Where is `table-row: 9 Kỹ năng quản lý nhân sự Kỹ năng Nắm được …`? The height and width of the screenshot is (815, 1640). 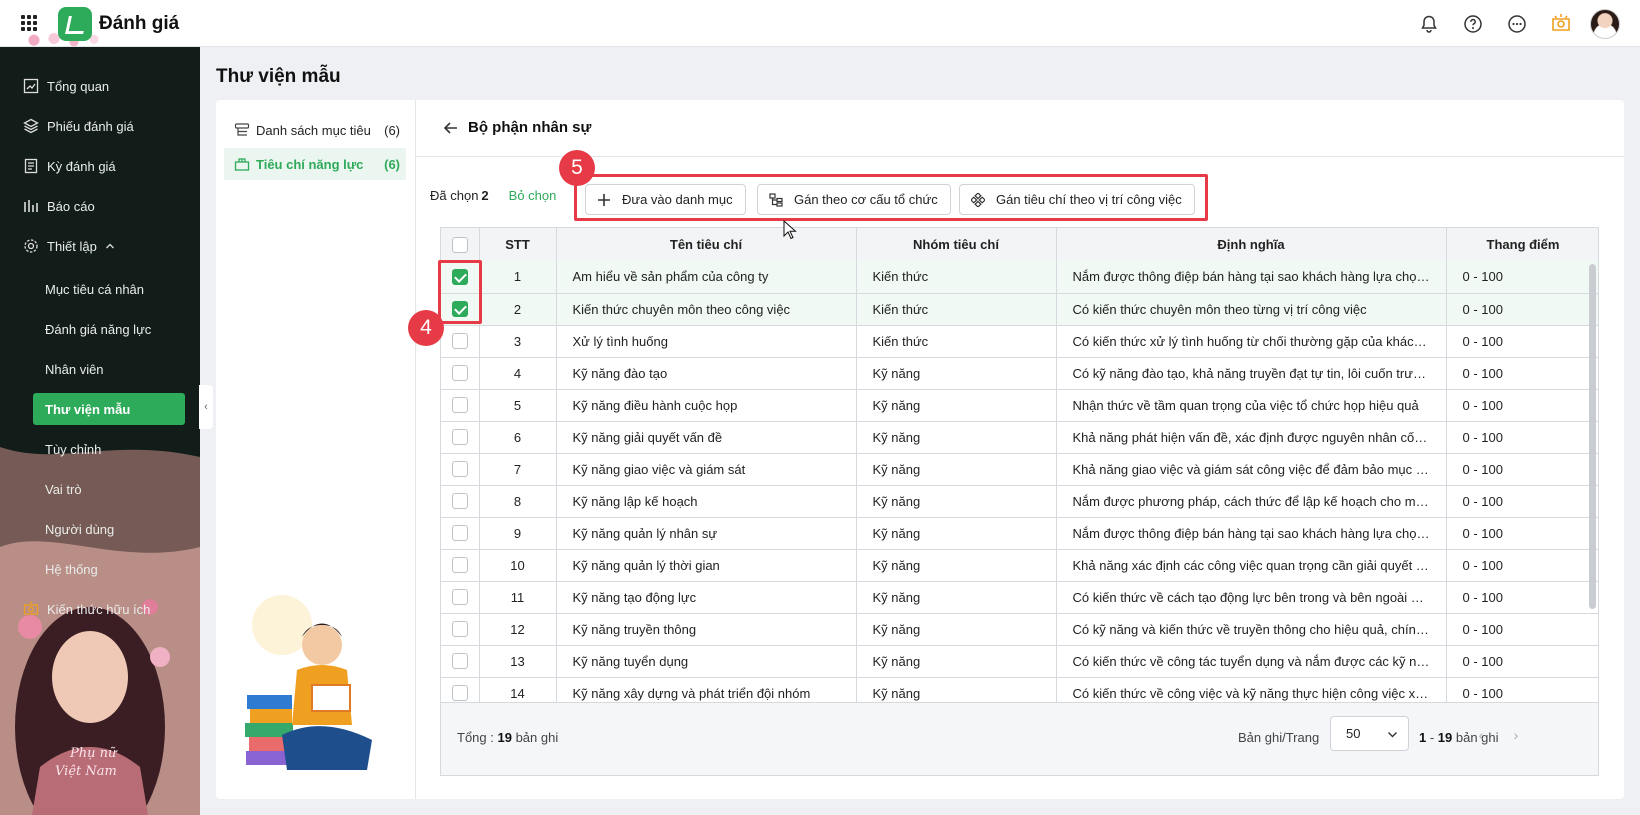 table-row: 9 Kỹ năng quản lý nhân sự Kỹ năng Nắm được … is located at coordinates (1019, 533).